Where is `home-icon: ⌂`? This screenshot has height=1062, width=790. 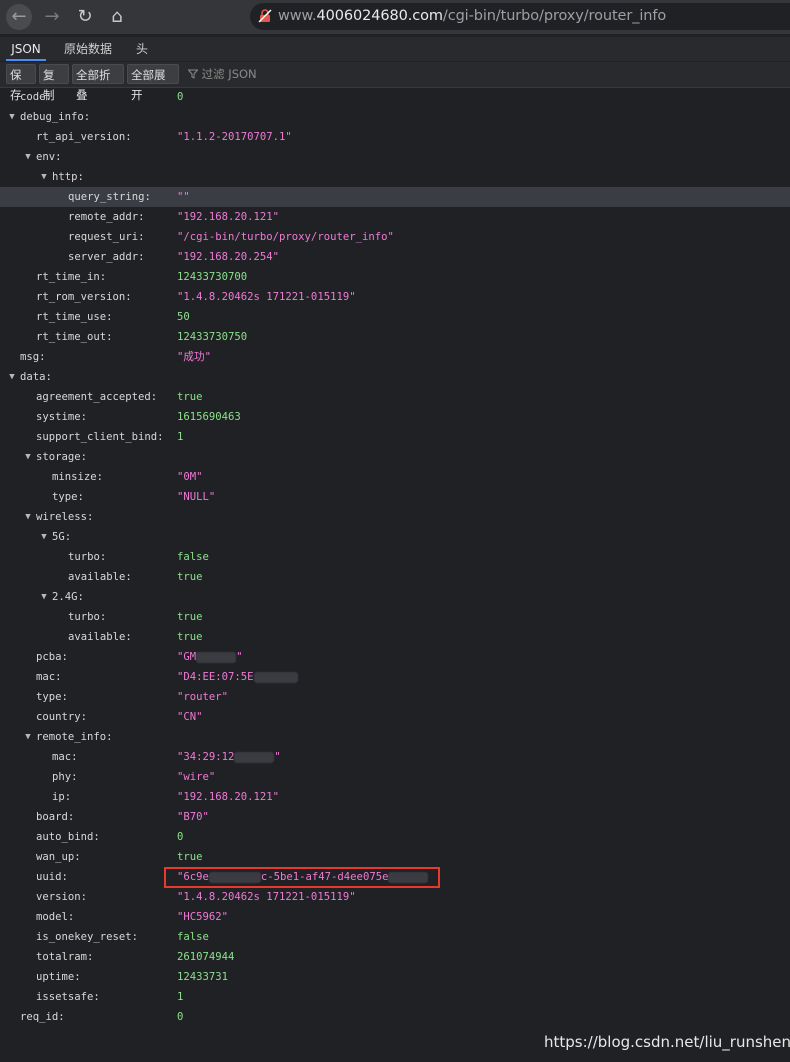
home-icon: ⌂ is located at coordinates (117, 17).